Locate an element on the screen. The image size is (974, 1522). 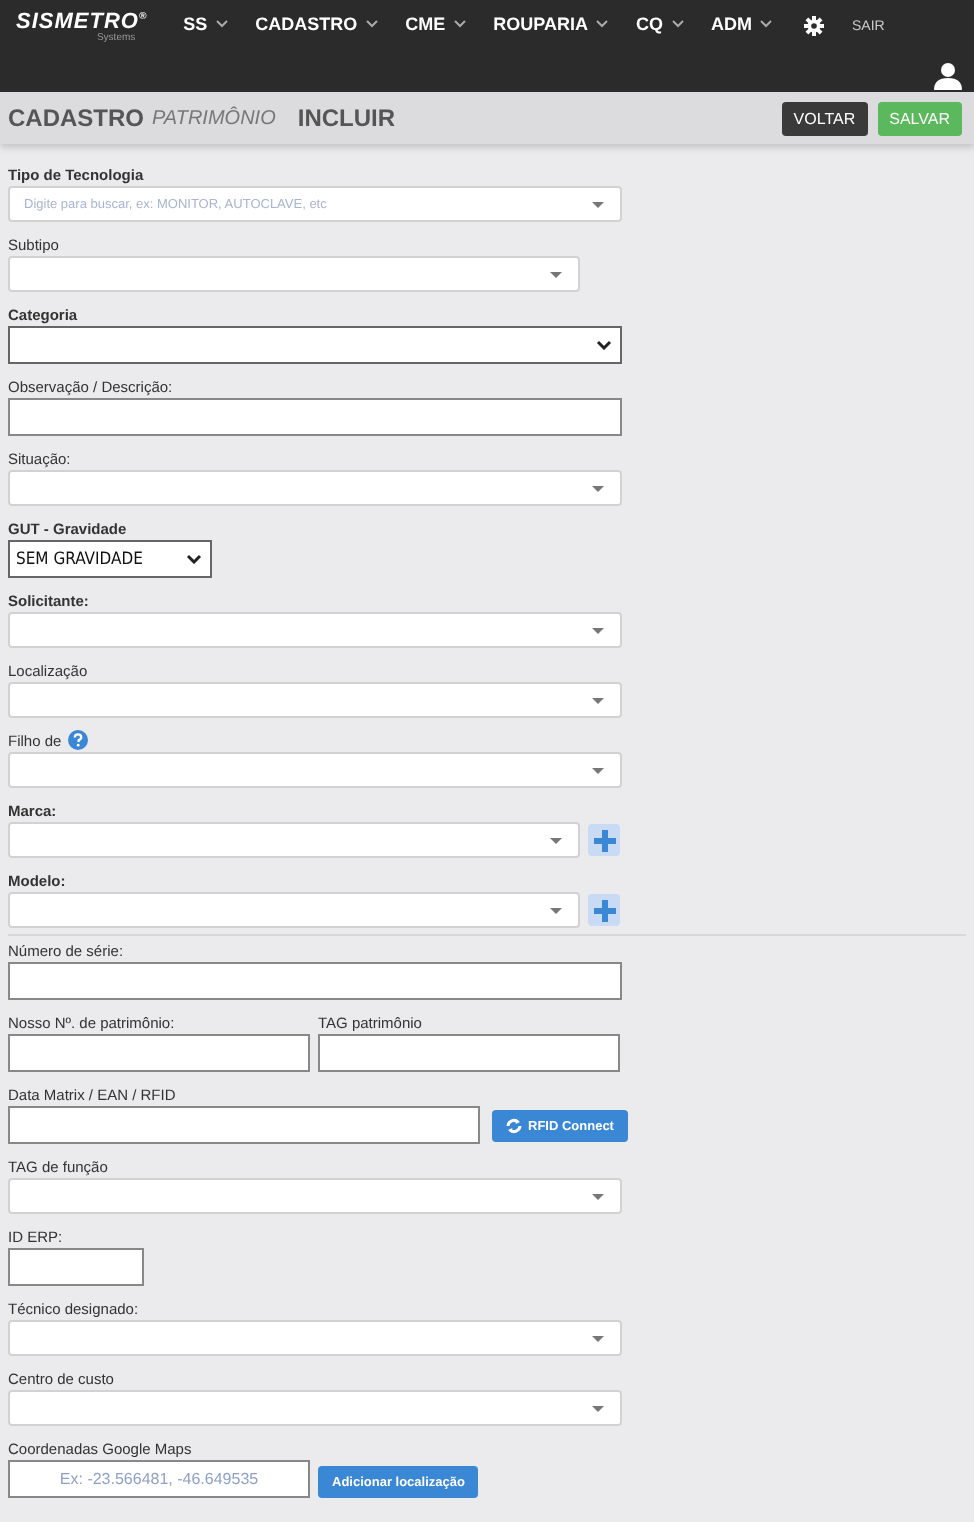
logo-name: SISMETRO$^{®}$ is located at coordinates (82, 22).